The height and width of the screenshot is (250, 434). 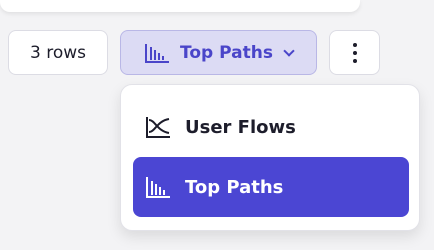 What do you see at coordinates (180, 6) in the screenshot?
I see `top-panel` at bounding box center [180, 6].